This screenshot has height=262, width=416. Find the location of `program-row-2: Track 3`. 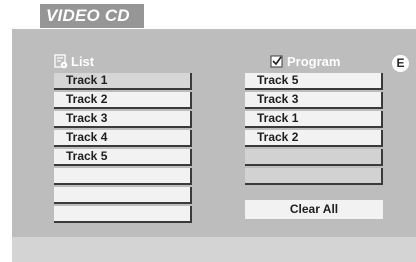

program-row-2: Track 3 is located at coordinates (314, 100).